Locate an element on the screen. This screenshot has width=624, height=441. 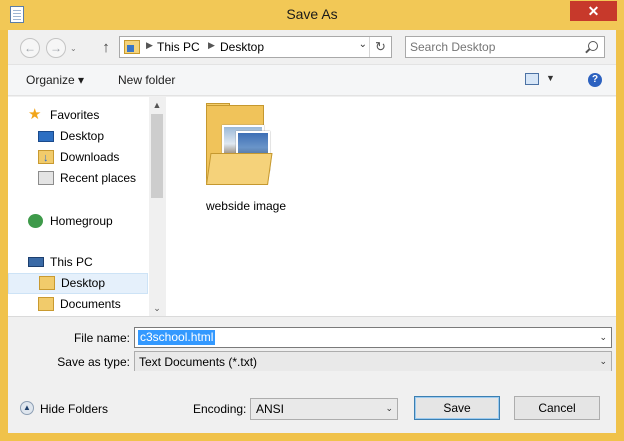
encoding-select: ANSI ⌄ is located at coordinates (324, 409).